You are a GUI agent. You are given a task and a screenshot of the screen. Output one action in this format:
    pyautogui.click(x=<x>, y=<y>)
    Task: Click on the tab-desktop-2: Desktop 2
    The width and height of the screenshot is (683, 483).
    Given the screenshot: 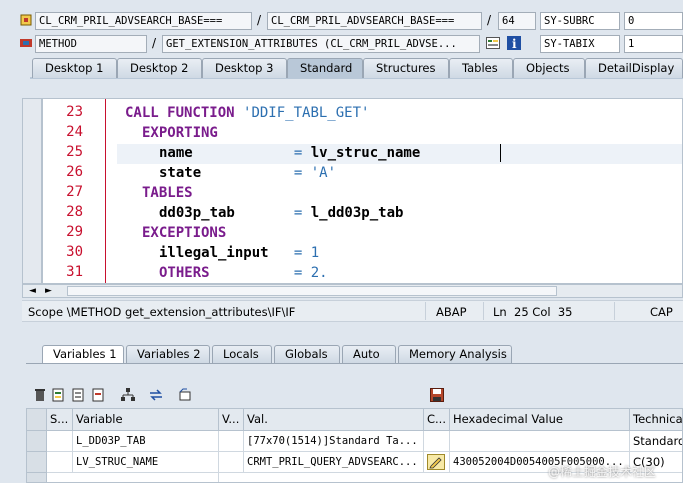 What is the action you would take?
    pyautogui.click(x=159, y=68)
    